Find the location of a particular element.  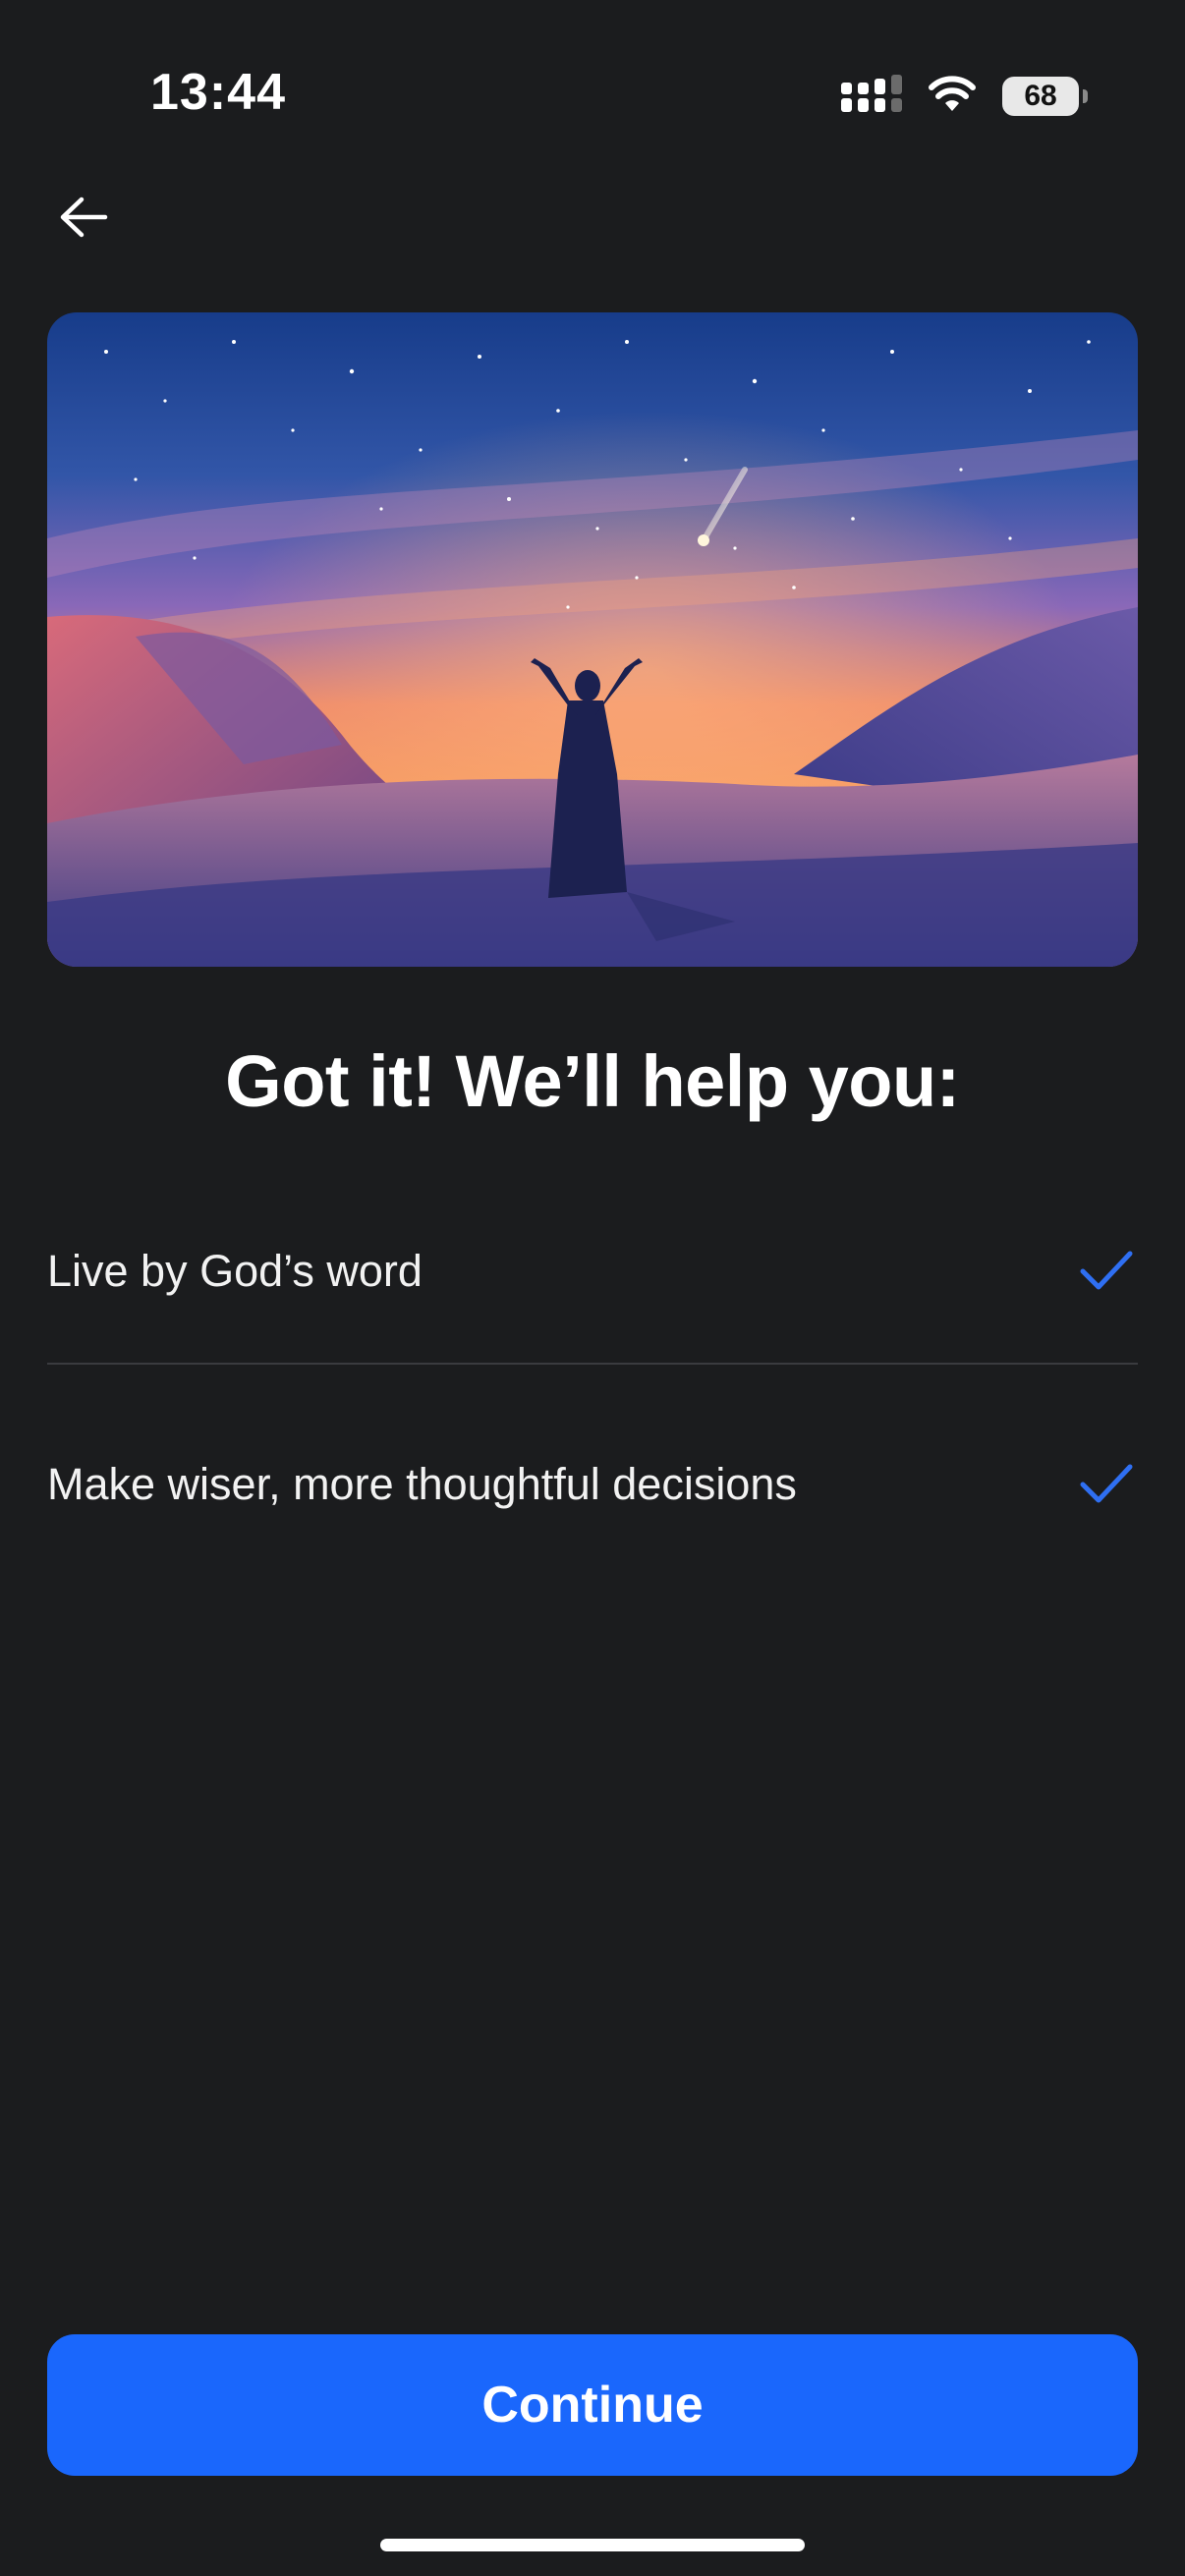

cellular-signal-icon is located at coordinates (872, 96).